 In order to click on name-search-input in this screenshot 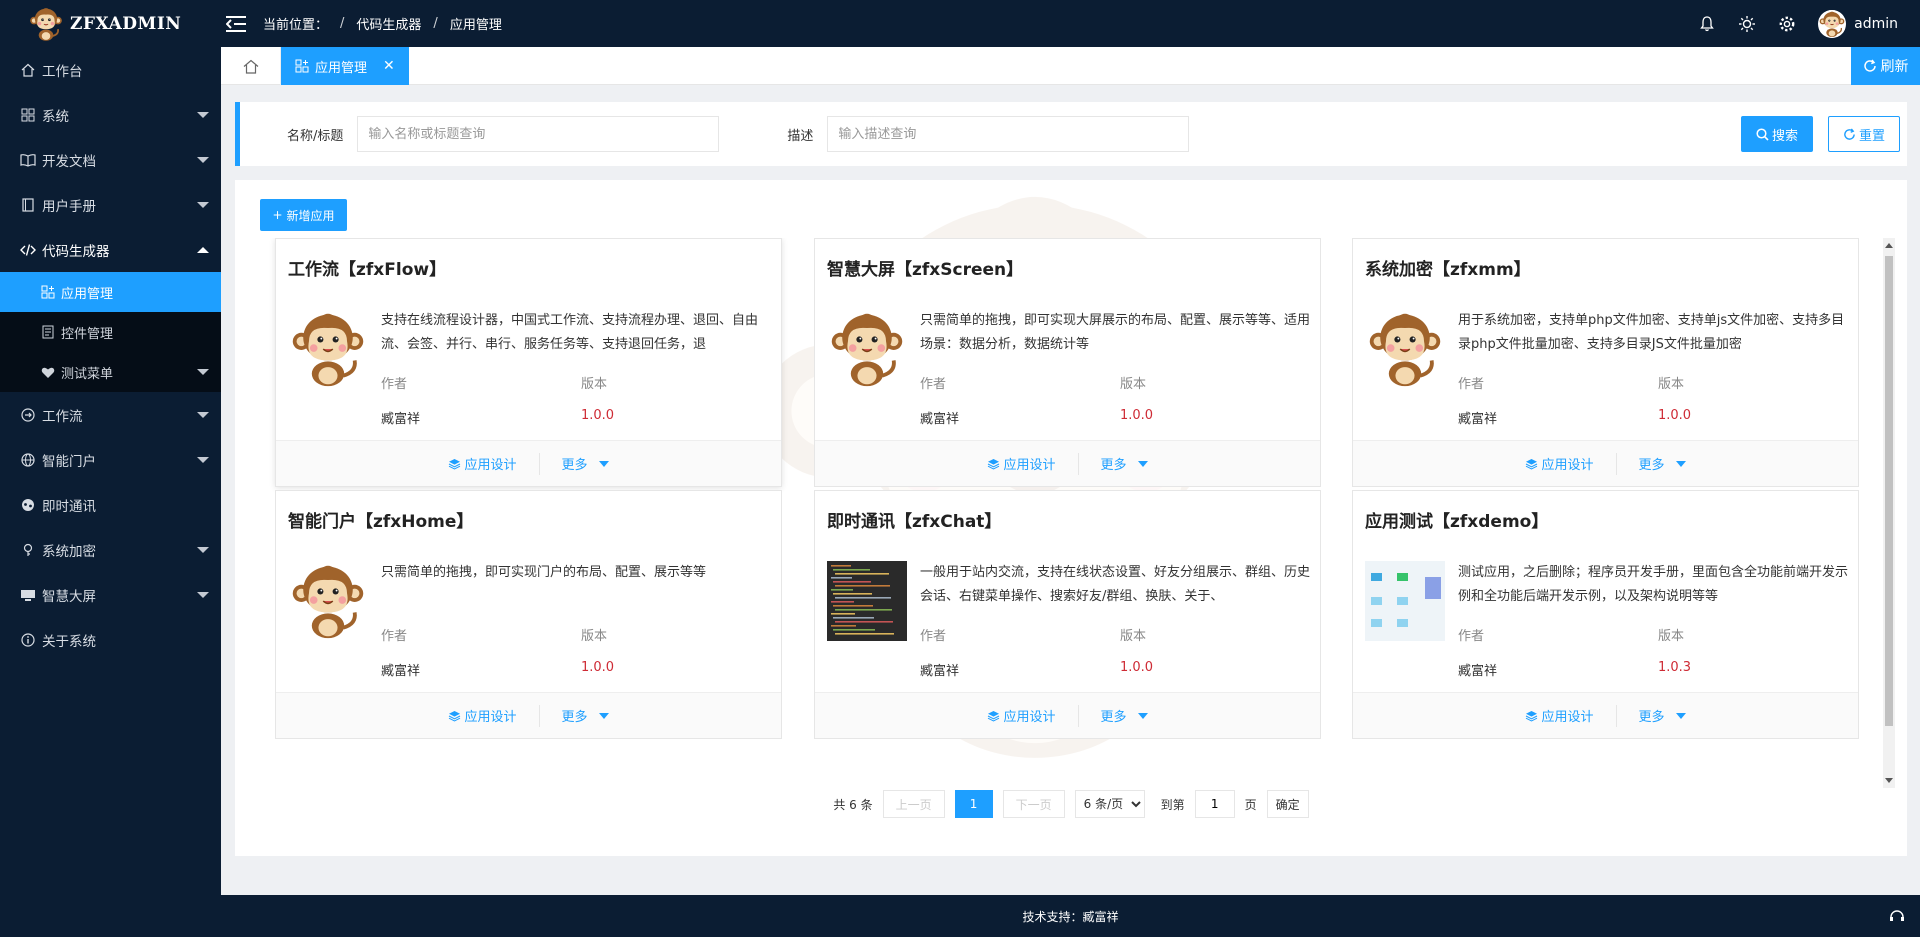, I will do `click(538, 134)`.